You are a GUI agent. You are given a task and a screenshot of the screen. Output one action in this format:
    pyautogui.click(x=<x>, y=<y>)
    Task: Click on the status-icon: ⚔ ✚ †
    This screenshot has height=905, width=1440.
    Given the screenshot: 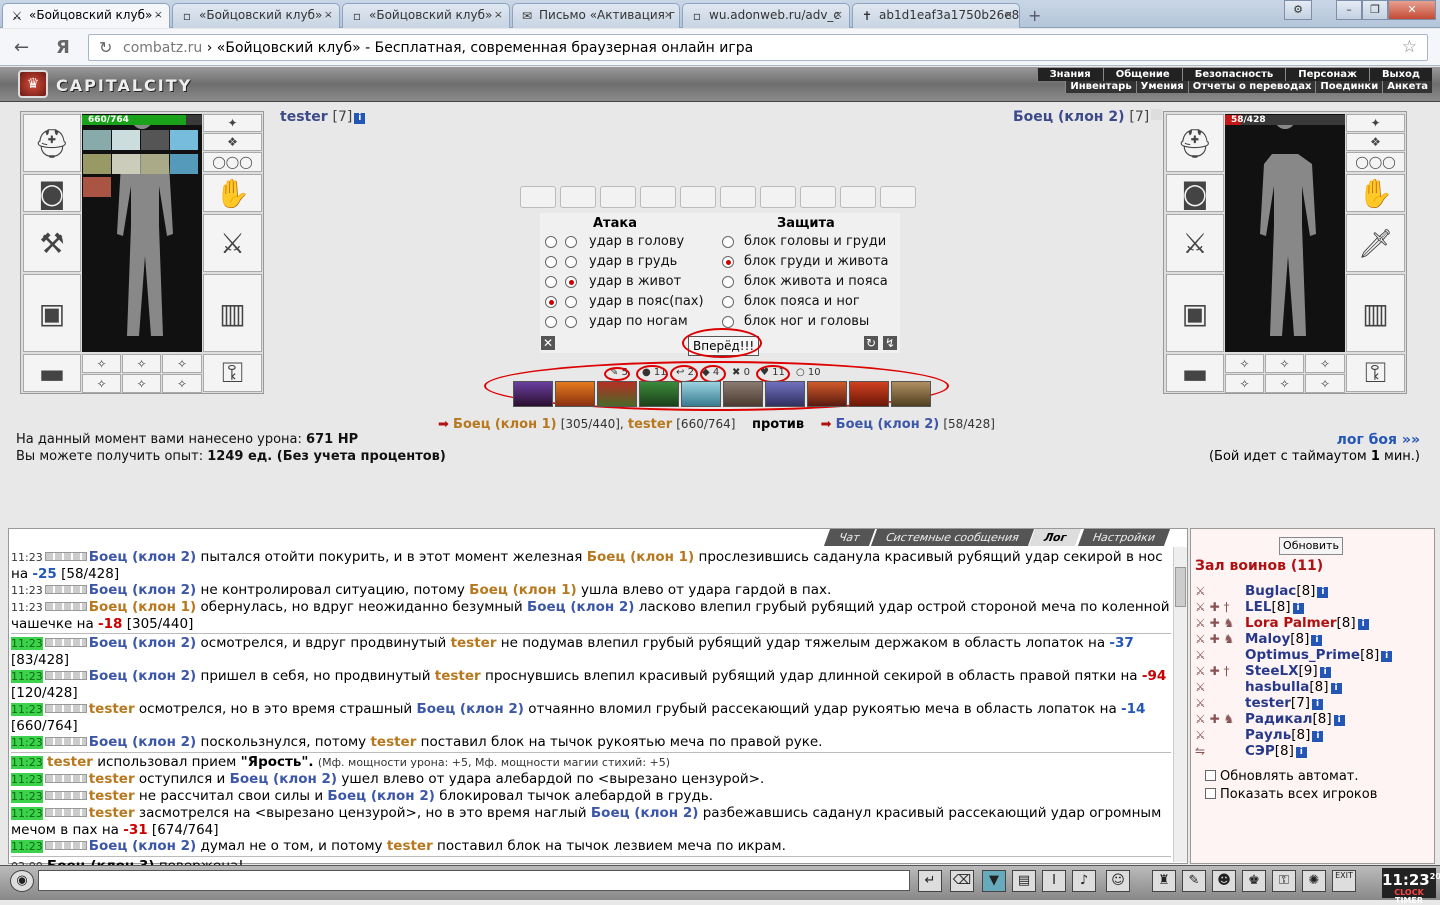 What is the action you would take?
    pyautogui.click(x=1220, y=607)
    